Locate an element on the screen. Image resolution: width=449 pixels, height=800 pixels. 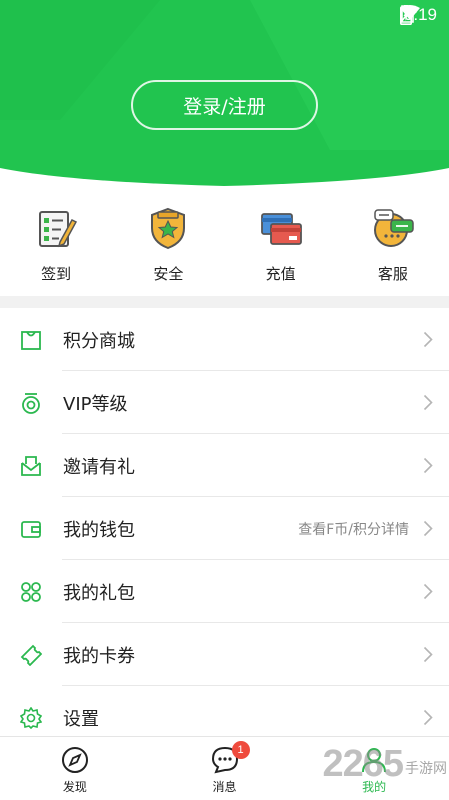
menu-item-label: VIP等级 is located at coordinates (95, 404).